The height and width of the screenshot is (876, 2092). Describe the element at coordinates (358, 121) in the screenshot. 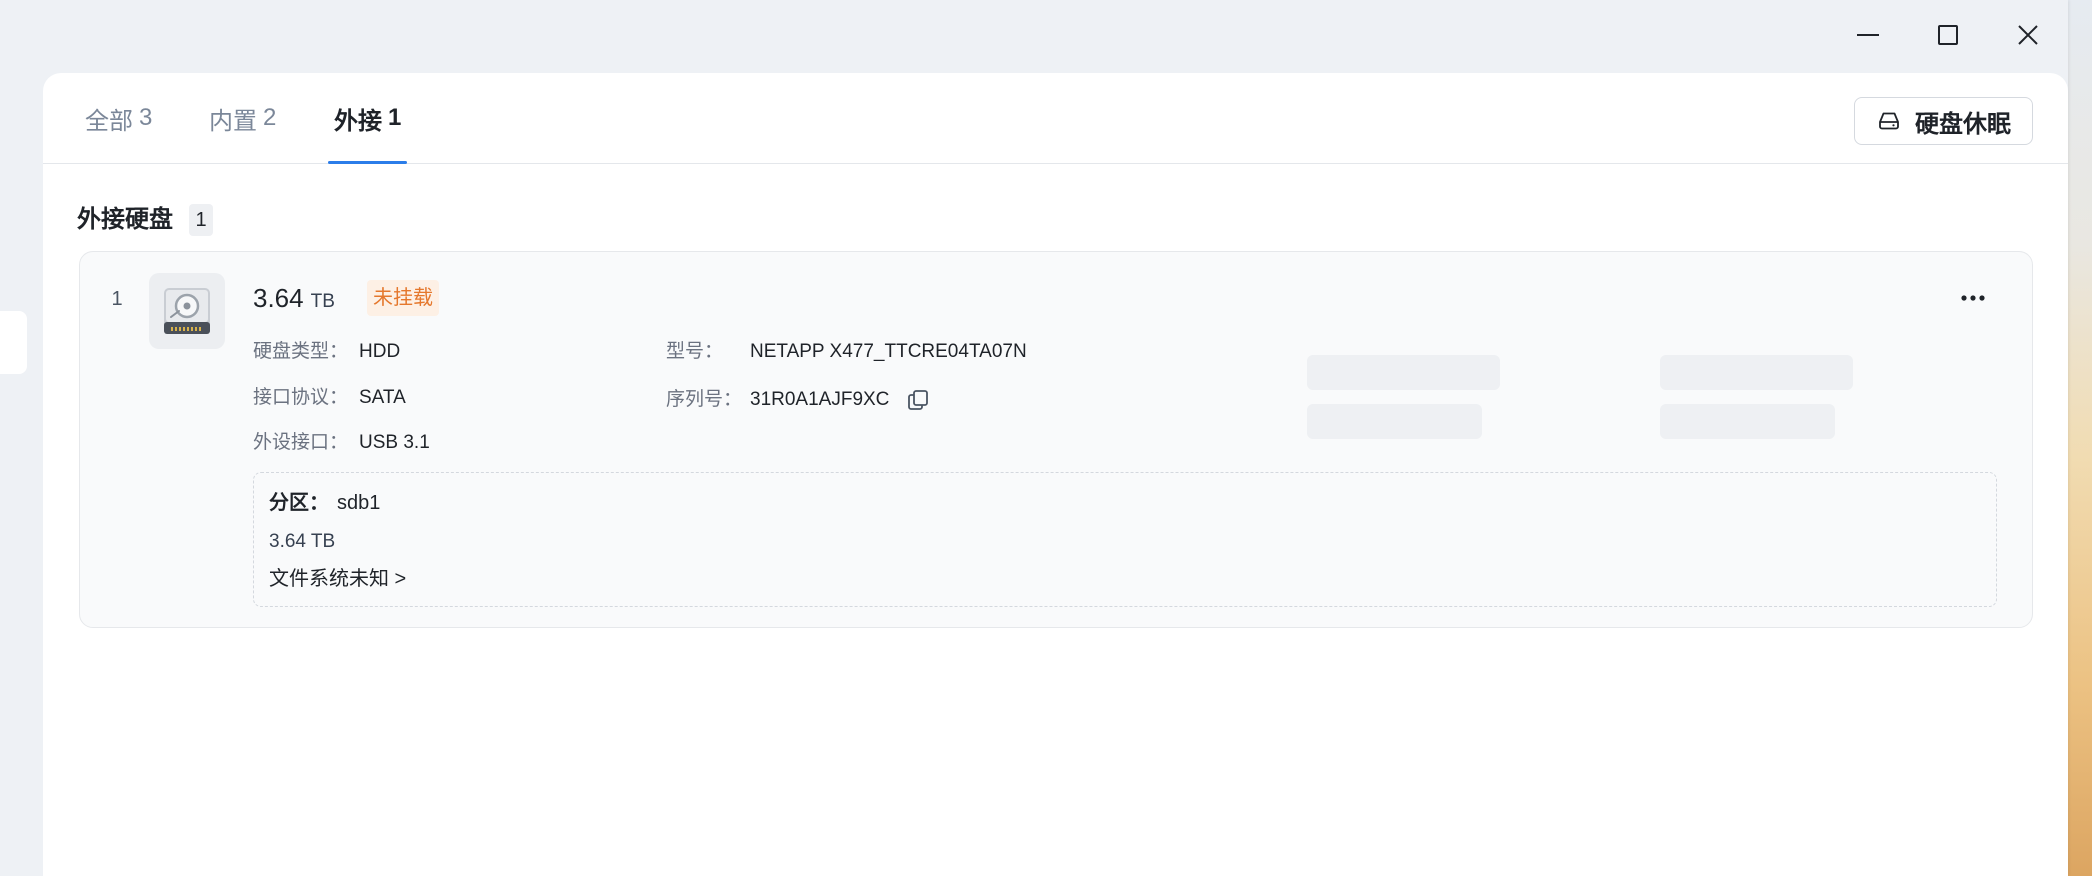

I see `tab-label: 外接` at that location.